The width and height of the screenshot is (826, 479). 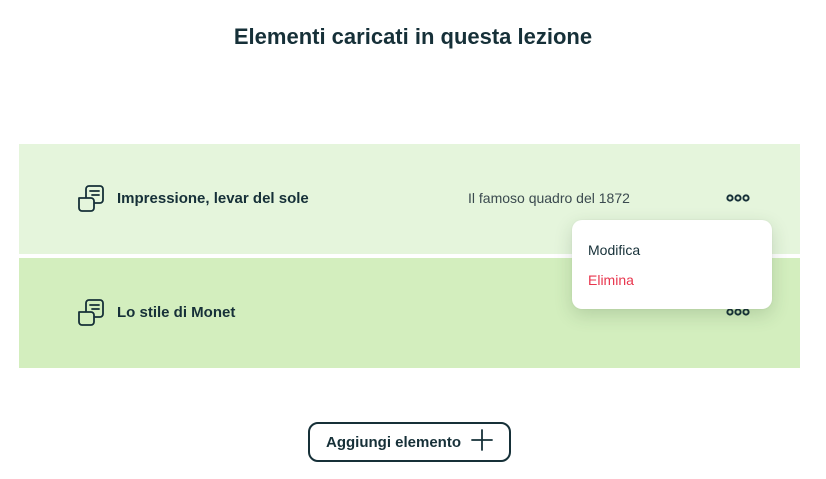 I want to click on item-title: Impressione, levar del sole, so click(x=213, y=198).